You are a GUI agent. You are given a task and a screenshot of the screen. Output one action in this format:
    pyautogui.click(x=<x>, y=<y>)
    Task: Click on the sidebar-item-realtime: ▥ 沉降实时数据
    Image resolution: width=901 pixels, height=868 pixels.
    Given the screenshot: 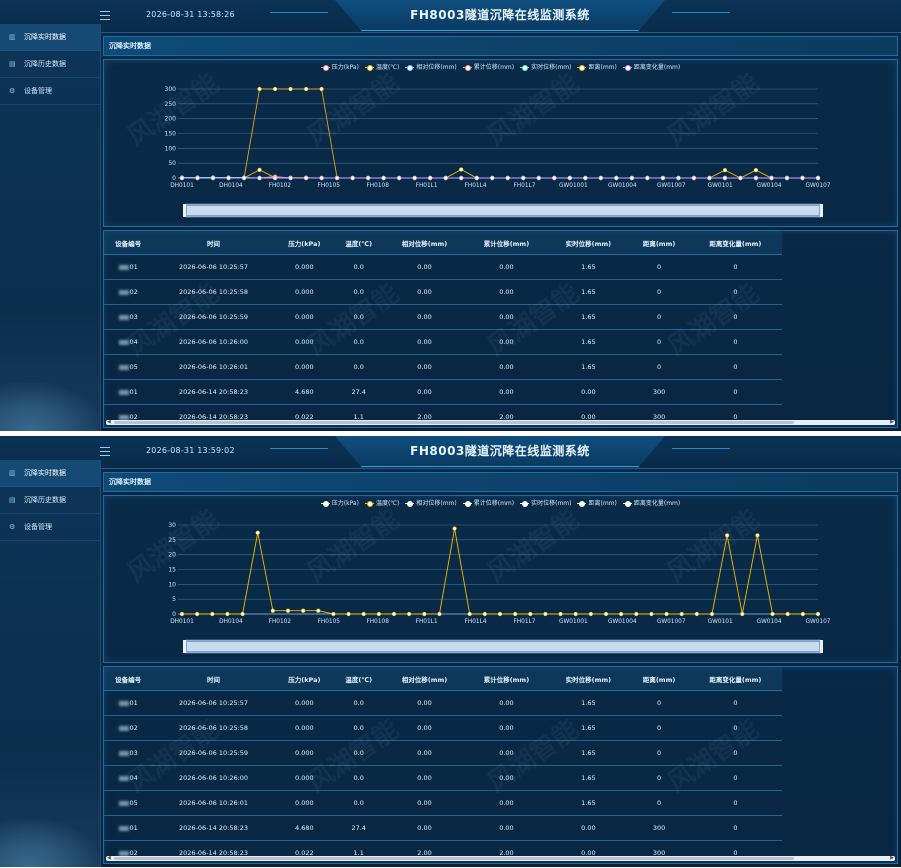 What is the action you would take?
    pyautogui.click(x=50, y=37)
    